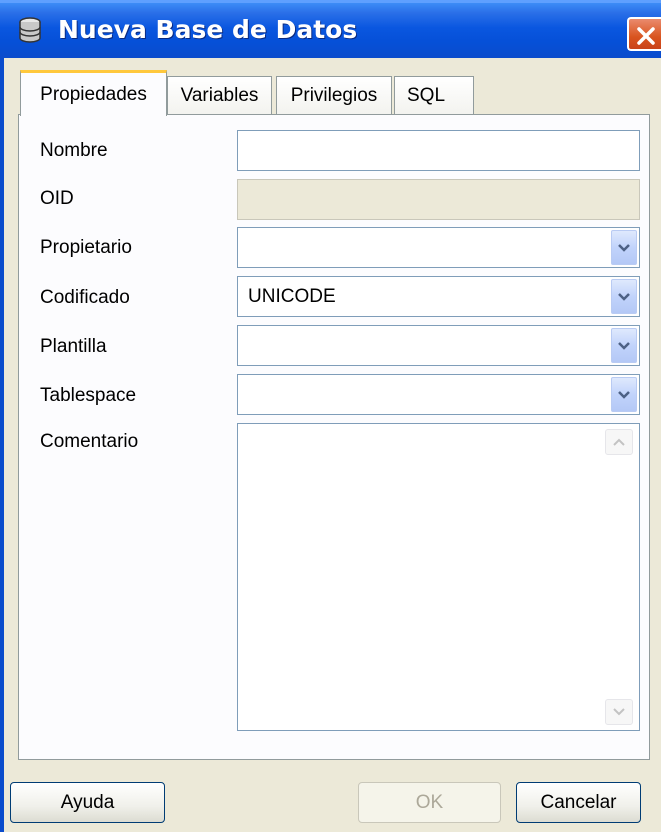 The height and width of the screenshot is (832, 661). Describe the element at coordinates (74, 150) in the screenshot. I see `nombre-label: Nombre` at that location.